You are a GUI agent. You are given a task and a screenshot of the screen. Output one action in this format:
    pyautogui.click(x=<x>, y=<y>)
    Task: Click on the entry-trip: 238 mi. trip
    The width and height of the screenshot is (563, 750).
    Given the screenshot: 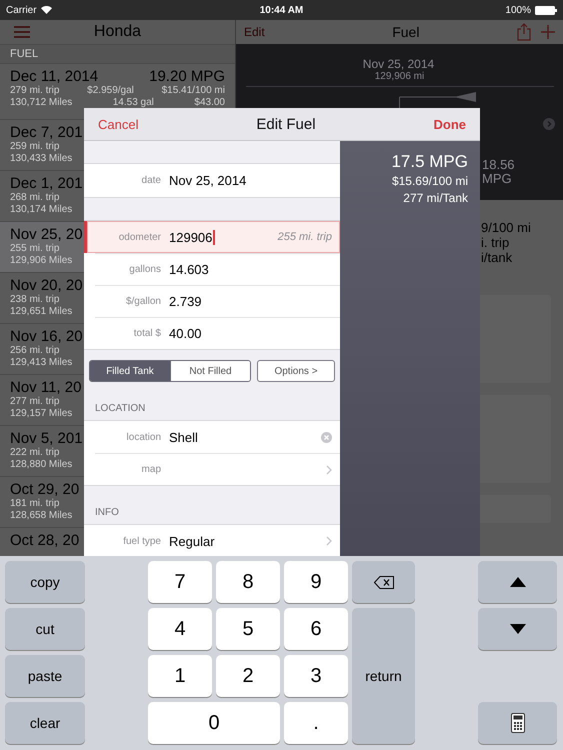 What is the action you would take?
    pyautogui.click(x=35, y=300)
    